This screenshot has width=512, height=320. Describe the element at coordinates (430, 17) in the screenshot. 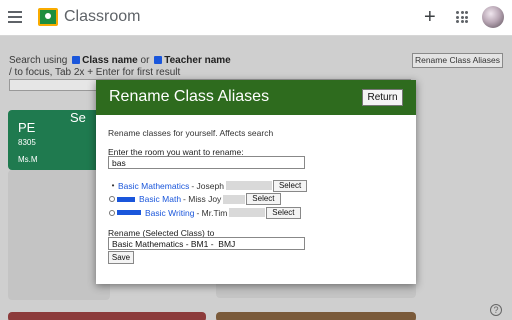

I see `plus-icon: +` at that location.